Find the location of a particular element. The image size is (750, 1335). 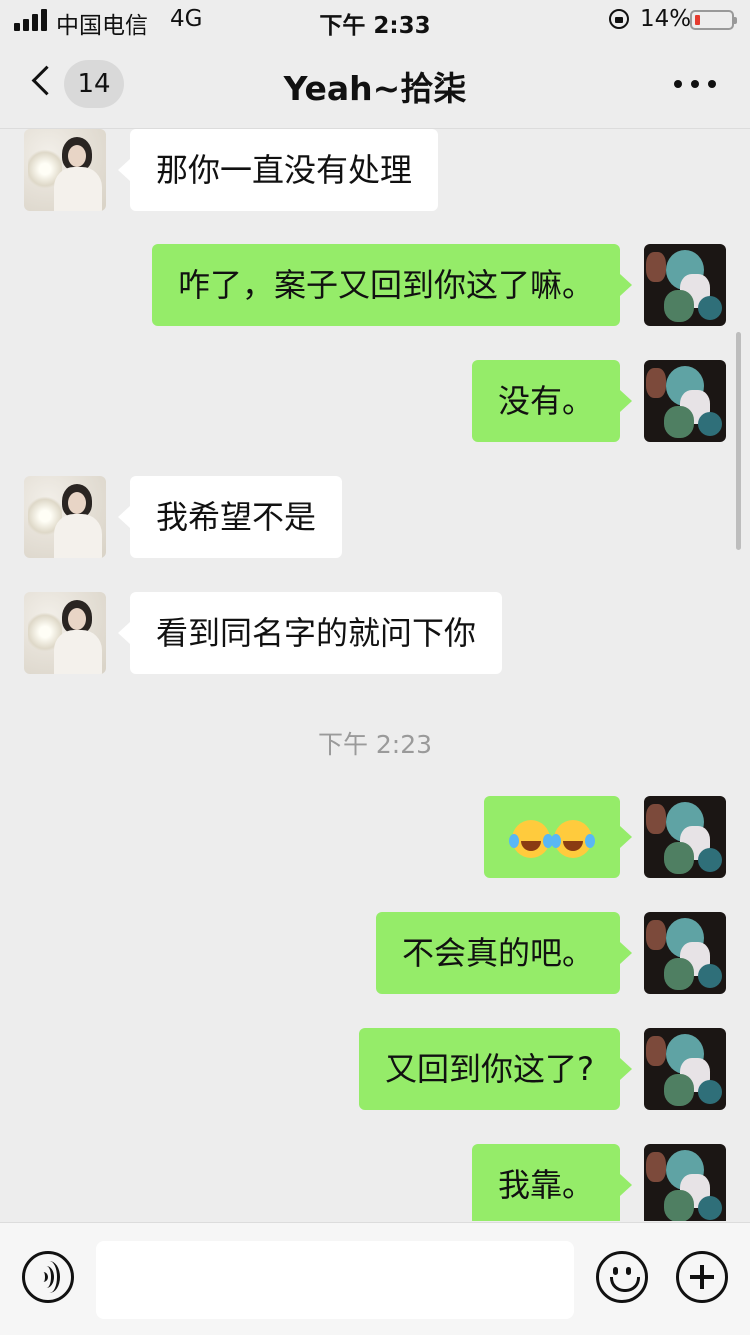

nav-bar: 14 Yeah~拾柒 is located at coordinates (375, 84).